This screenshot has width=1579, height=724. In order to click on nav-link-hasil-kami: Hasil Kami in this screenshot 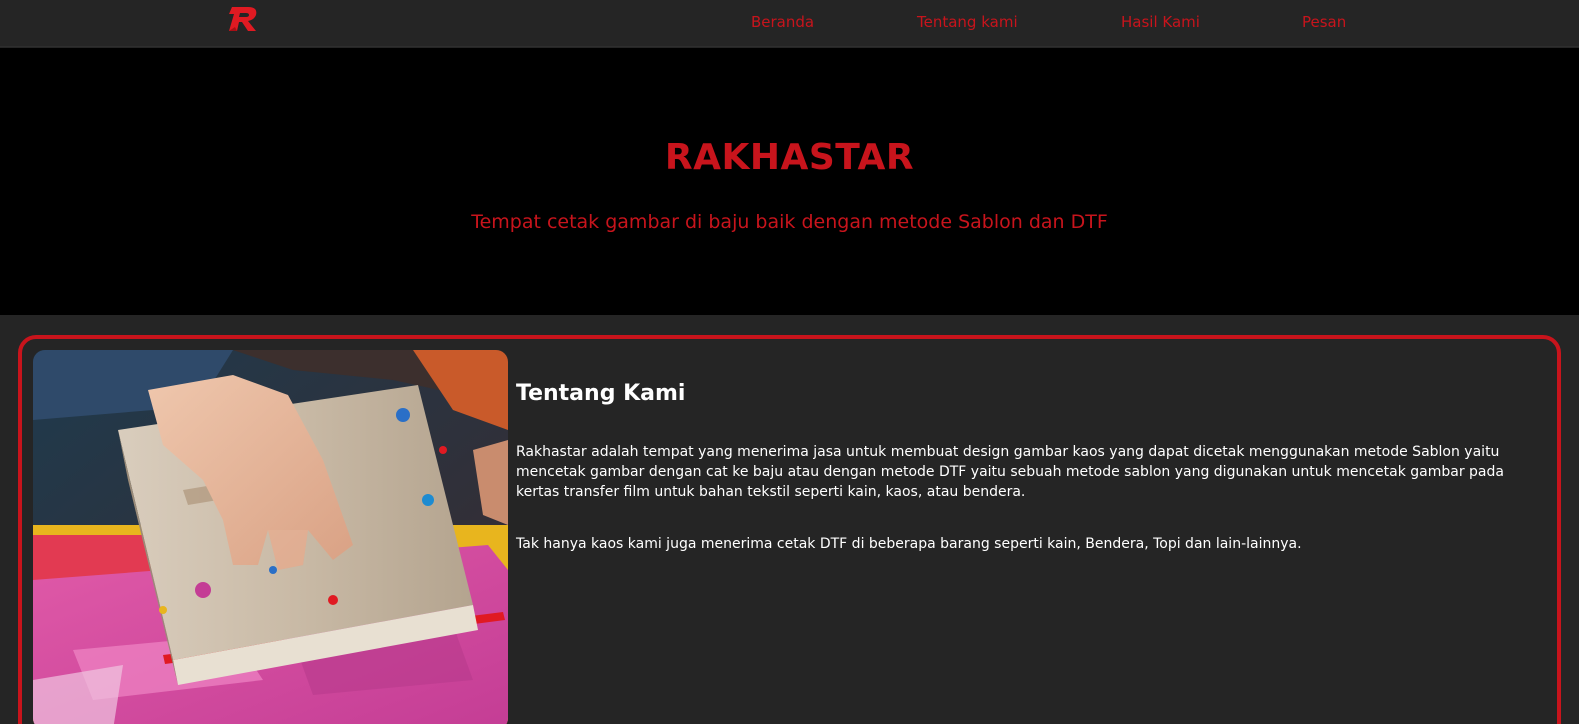, I will do `click(1160, 22)`.